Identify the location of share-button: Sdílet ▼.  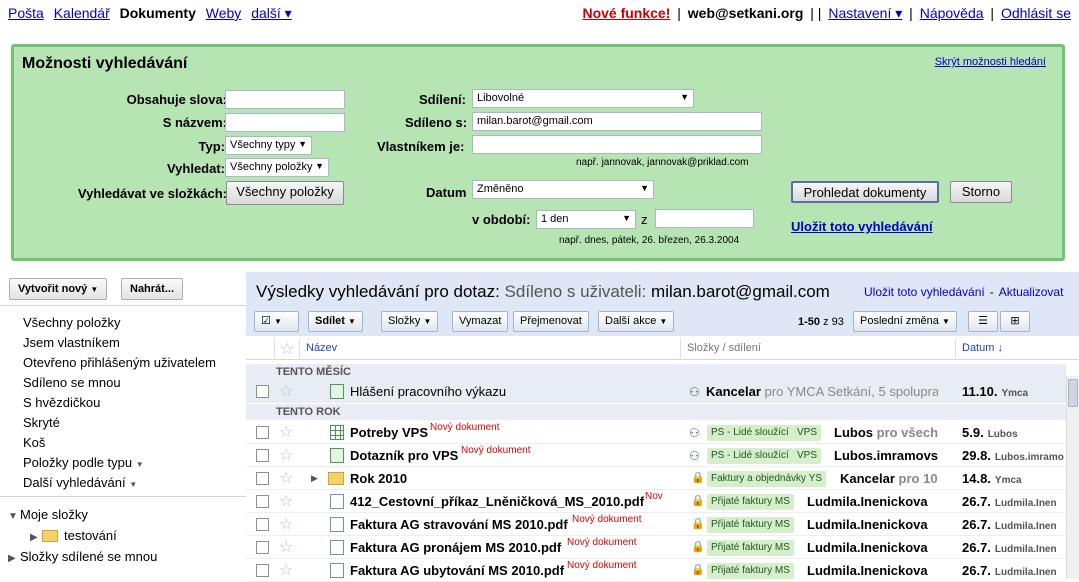
(335, 321).